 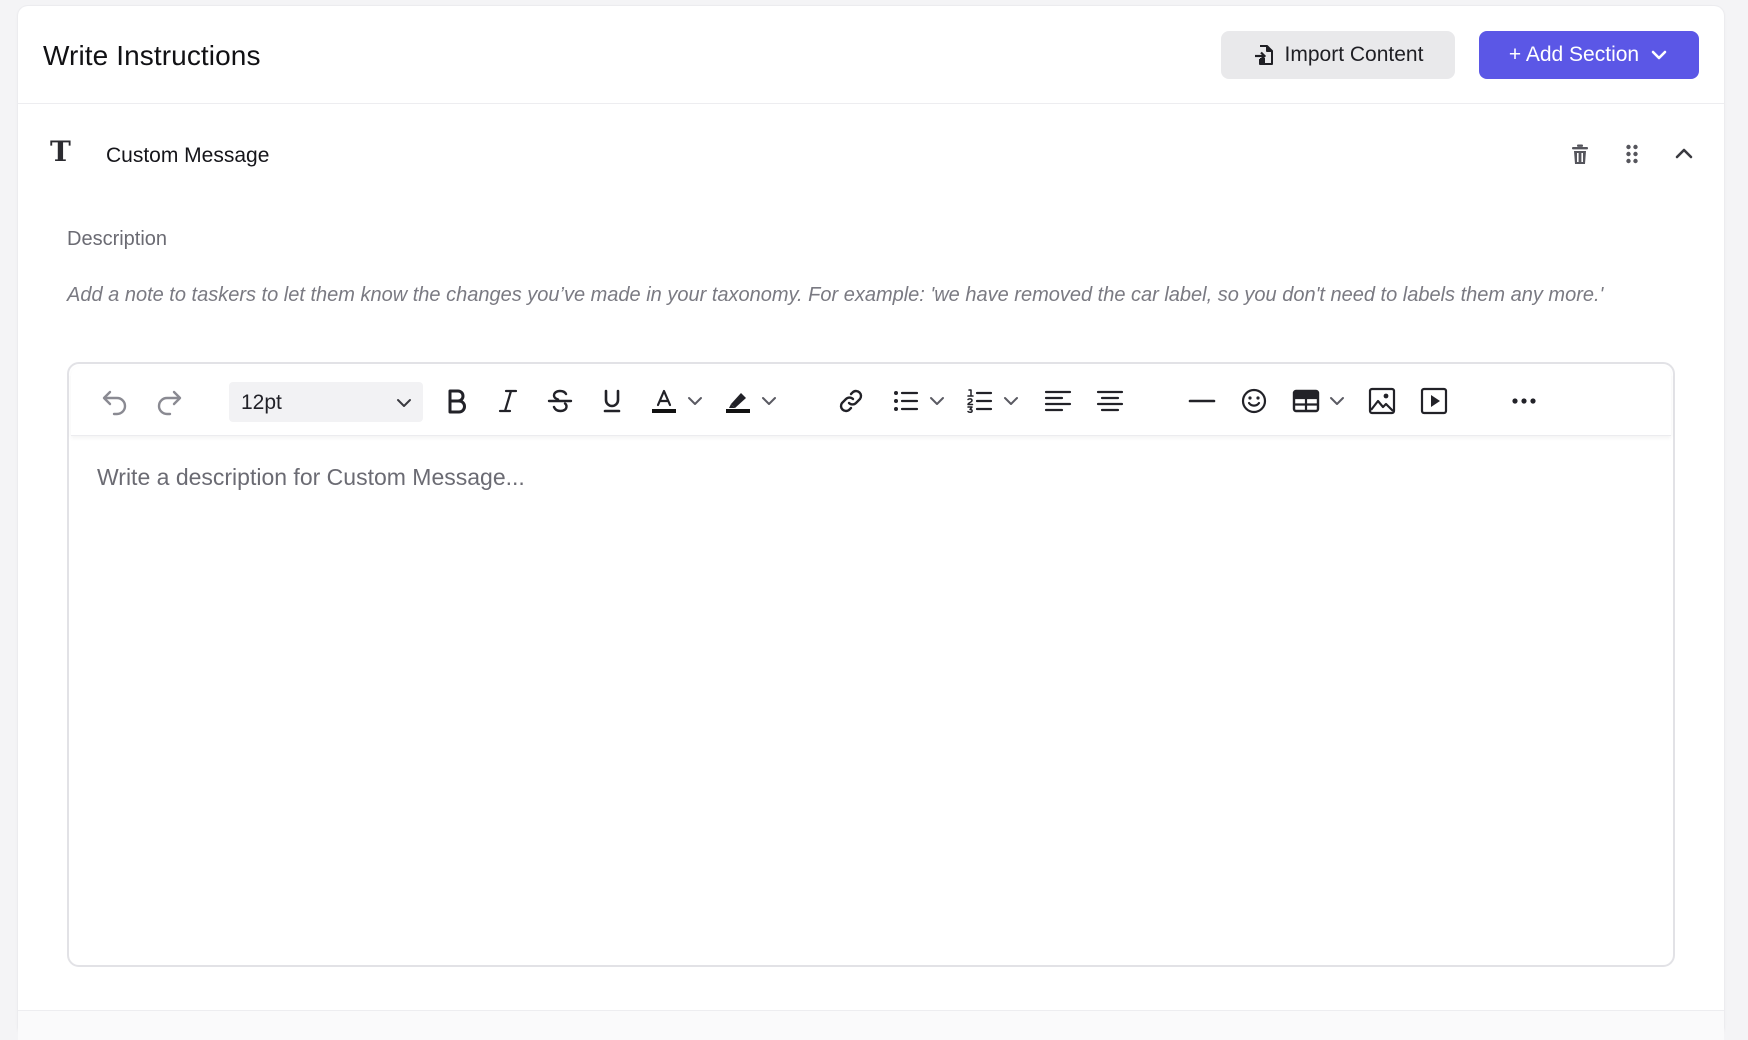 What do you see at coordinates (60, 151) in the screenshot?
I see `text-type-icon: T` at bounding box center [60, 151].